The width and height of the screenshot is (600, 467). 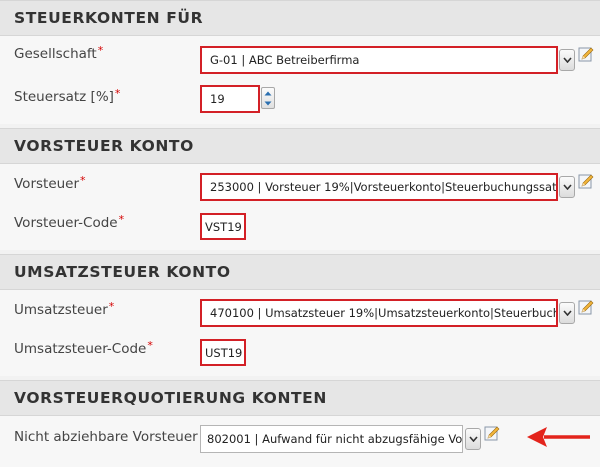 I want to click on steuersatz-label: Steuersatz [%]*, so click(x=67, y=96).